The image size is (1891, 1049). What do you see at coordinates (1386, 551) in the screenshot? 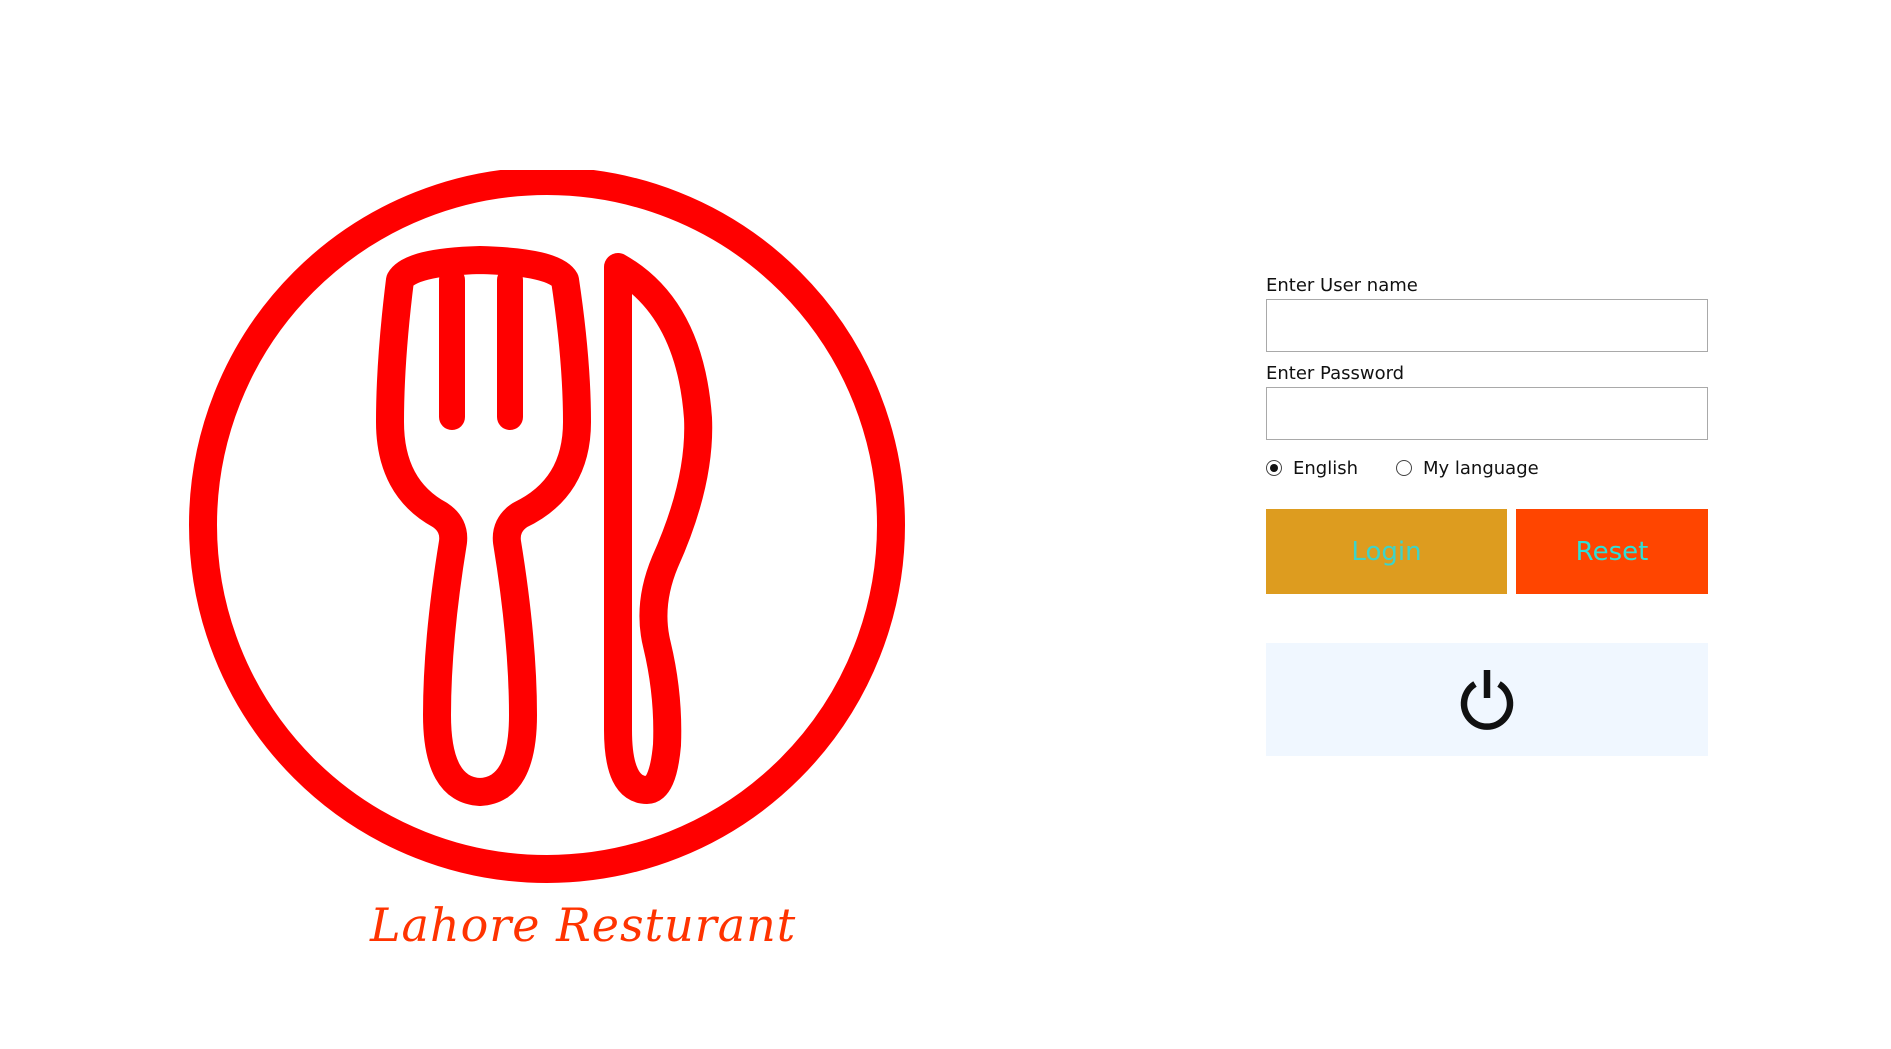
I see `login-button: Login` at bounding box center [1386, 551].